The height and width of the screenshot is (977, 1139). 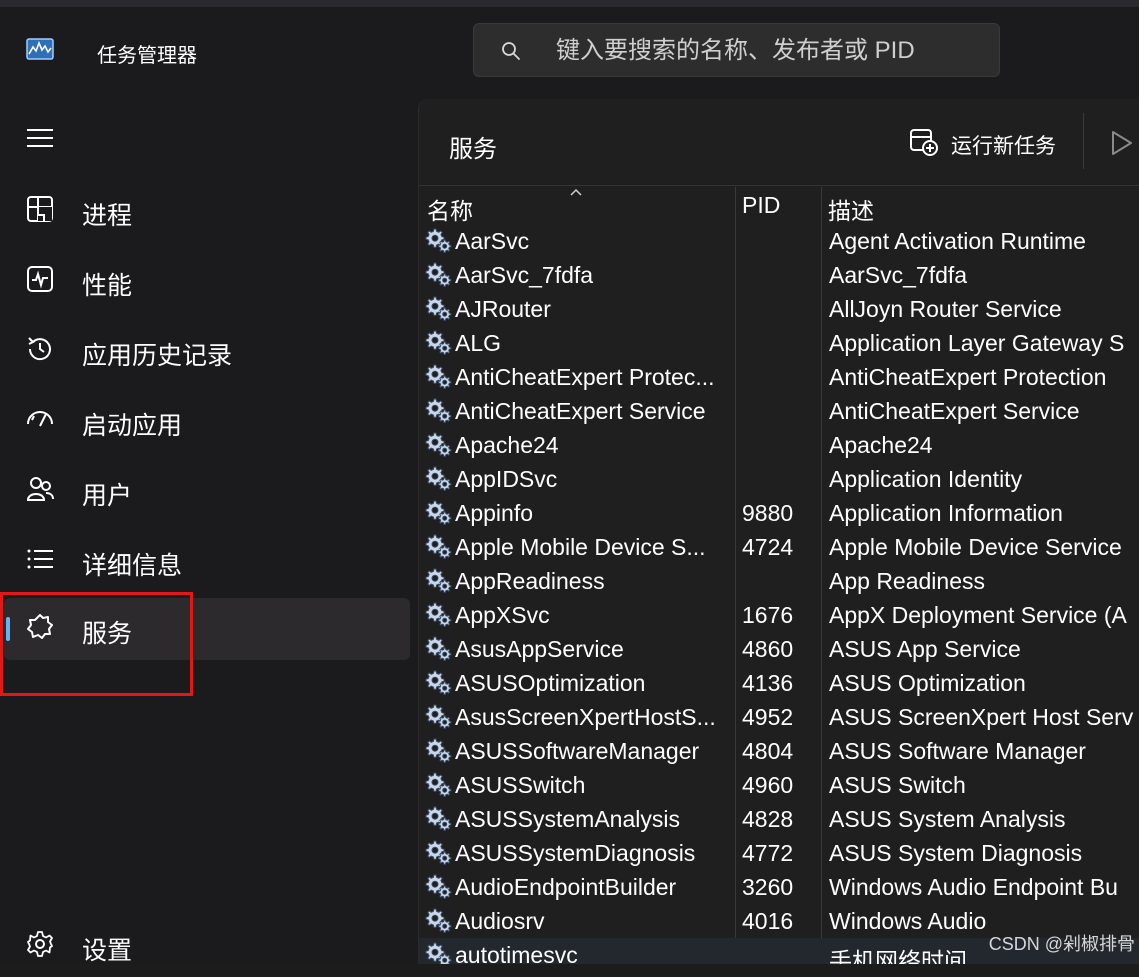 I want to click on sidebar-item-services: 服务, so click(x=207, y=629).